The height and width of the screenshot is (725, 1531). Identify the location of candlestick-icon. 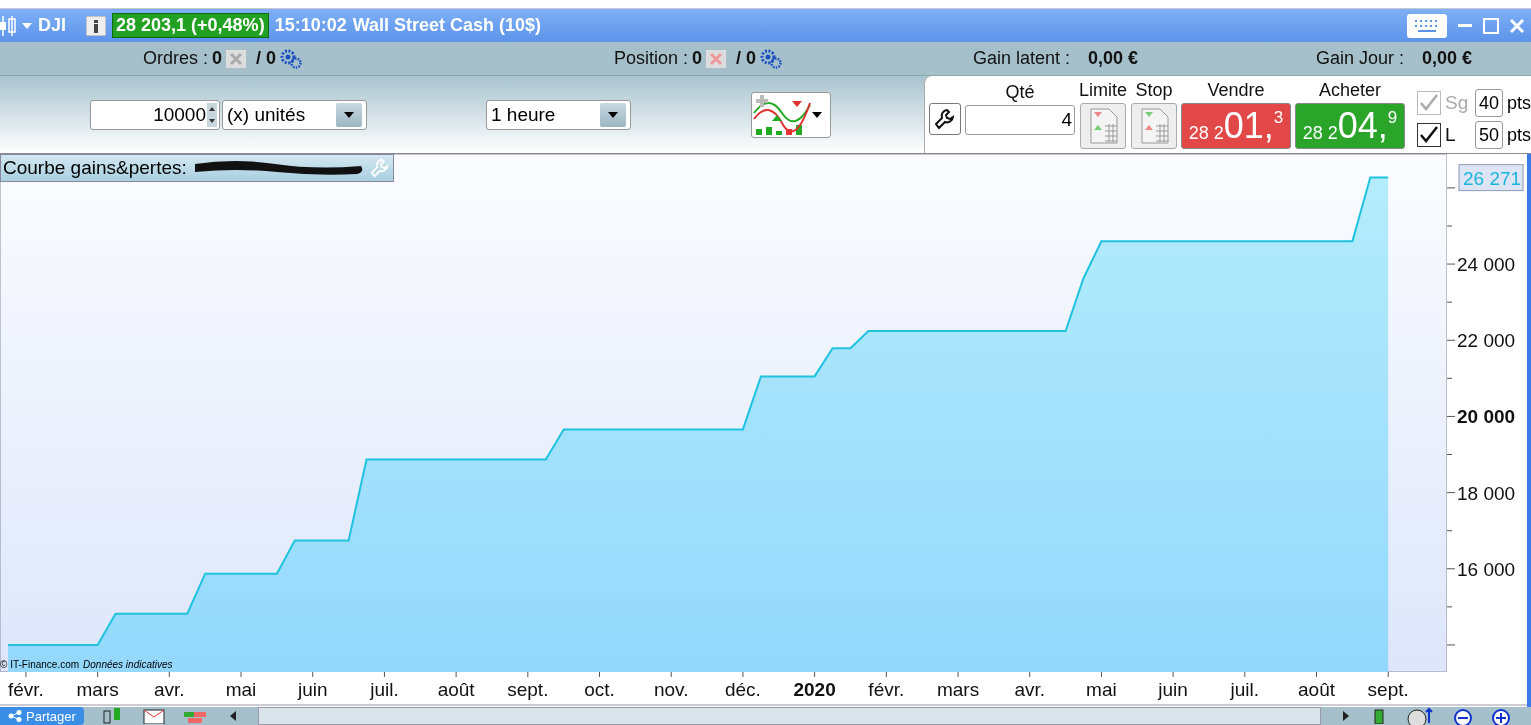
(8, 25).